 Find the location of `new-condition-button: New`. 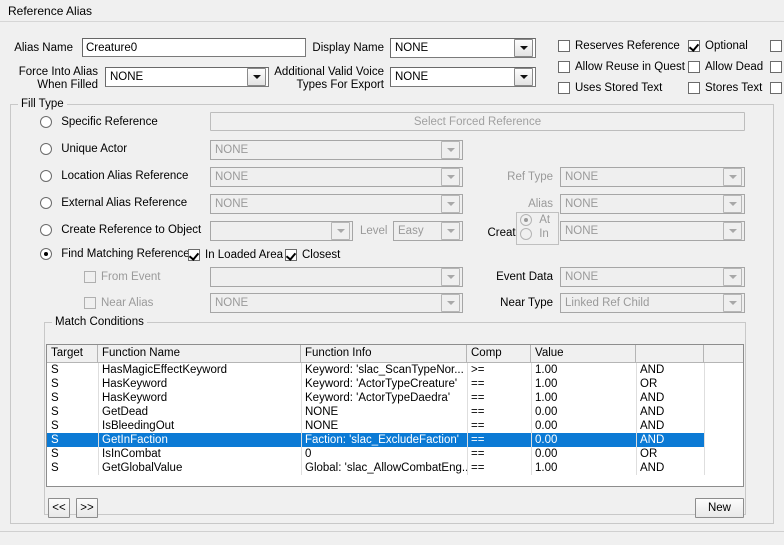

new-condition-button: New is located at coordinates (719, 508).